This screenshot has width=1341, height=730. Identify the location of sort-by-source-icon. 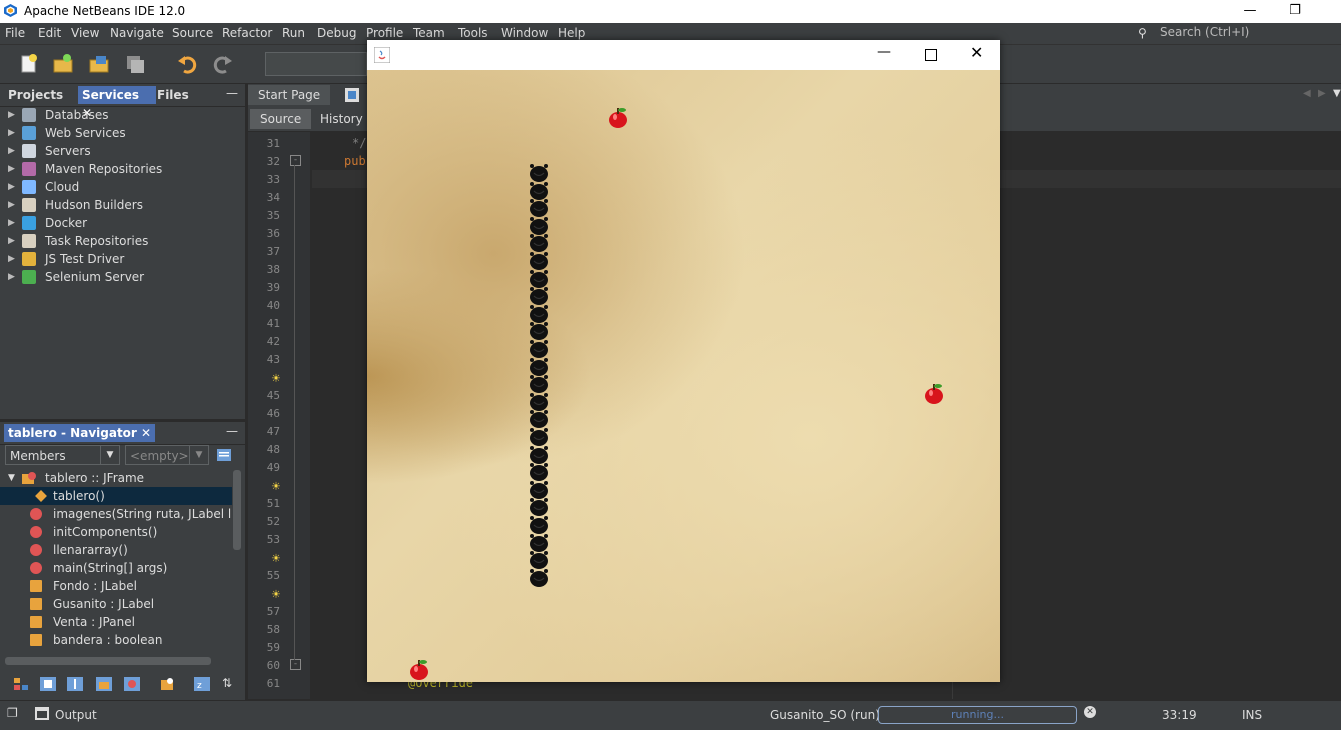
(75, 684).